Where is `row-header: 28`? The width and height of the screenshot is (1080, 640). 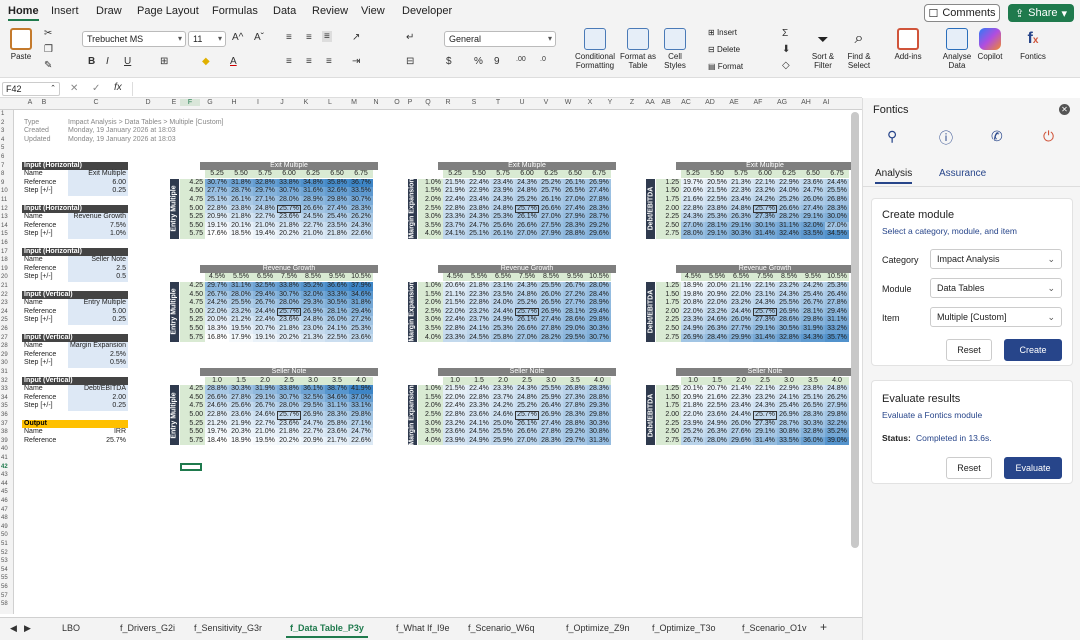 row-header: 28 is located at coordinates (7, 346).